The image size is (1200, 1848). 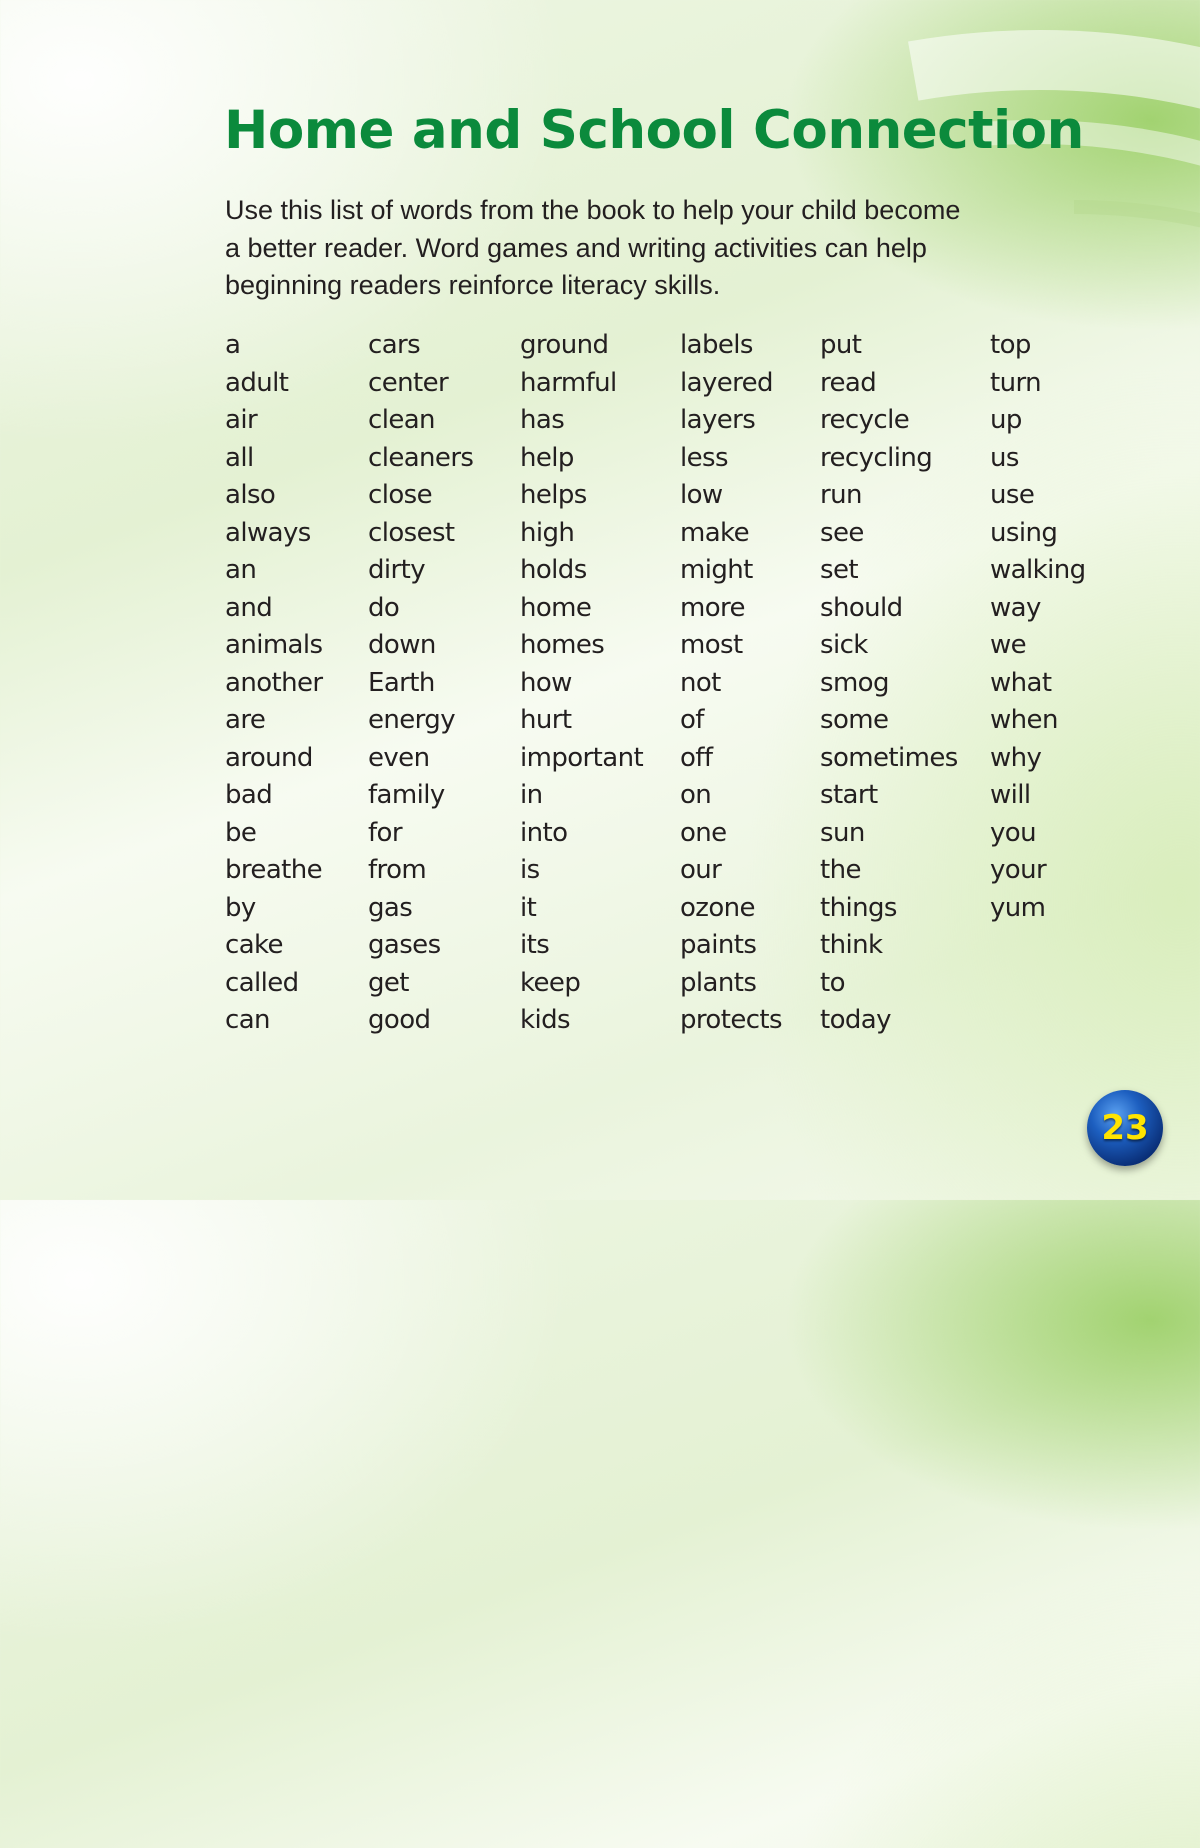 I want to click on vocabulary-word: closest, so click(x=411, y=532).